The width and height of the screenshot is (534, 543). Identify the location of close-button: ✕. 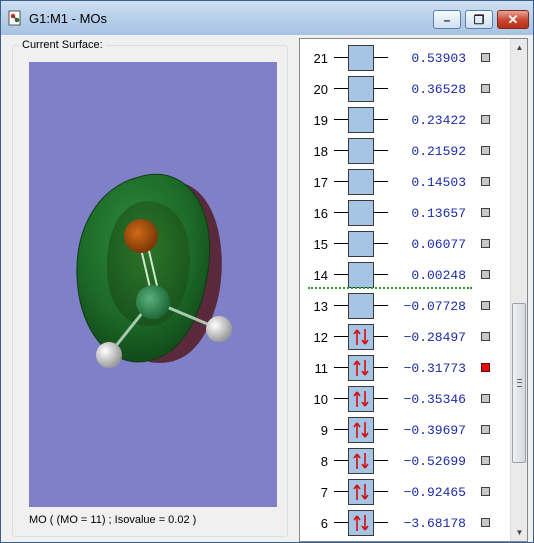
(513, 19).